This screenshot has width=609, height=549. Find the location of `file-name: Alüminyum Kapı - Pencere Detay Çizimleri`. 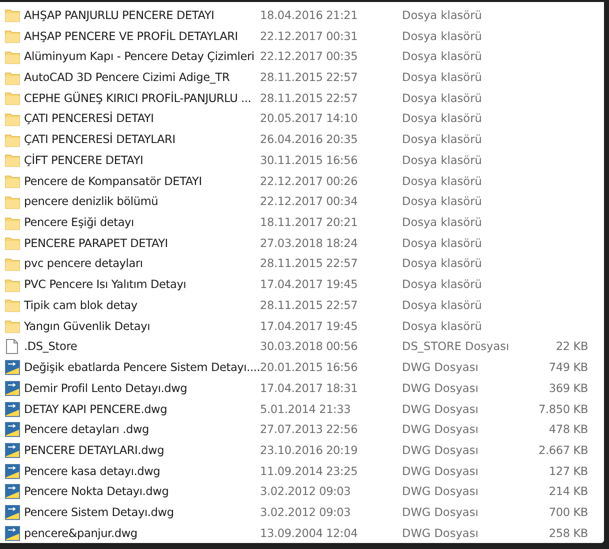

file-name: Alüminyum Kapı - Pencere Detay Çizimleri is located at coordinates (140, 57).